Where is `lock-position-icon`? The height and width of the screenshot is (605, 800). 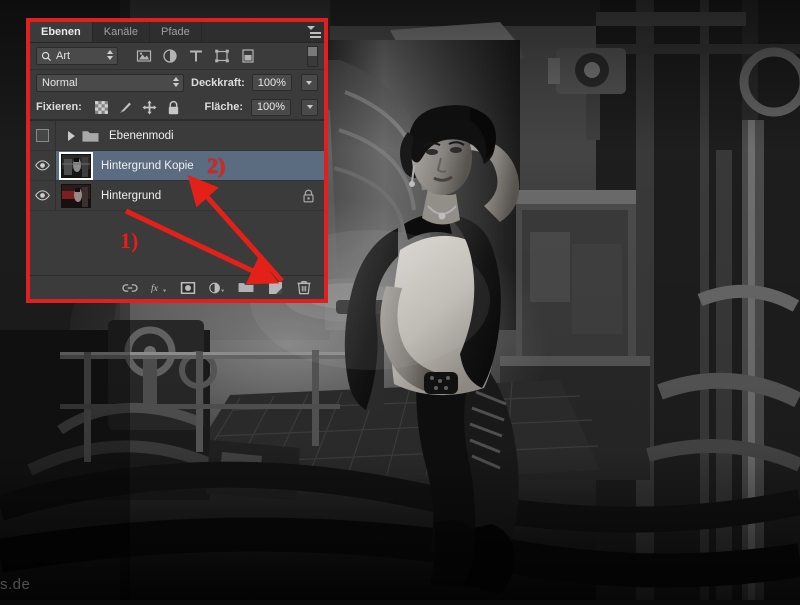 lock-position-icon is located at coordinates (149, 107).